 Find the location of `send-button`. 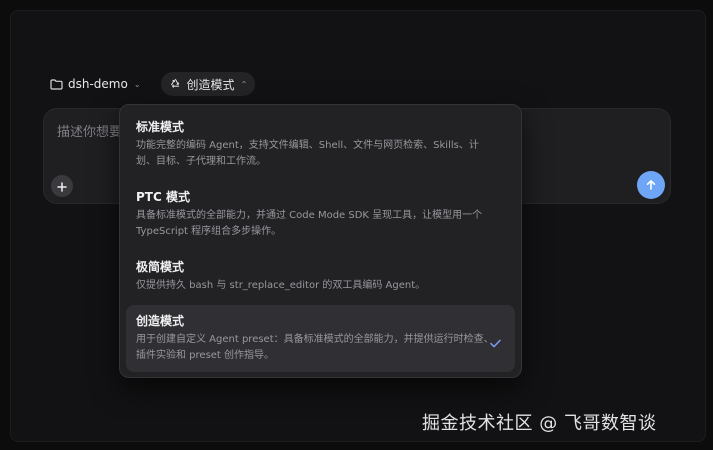

send-button is located at coordinates (651, 185).